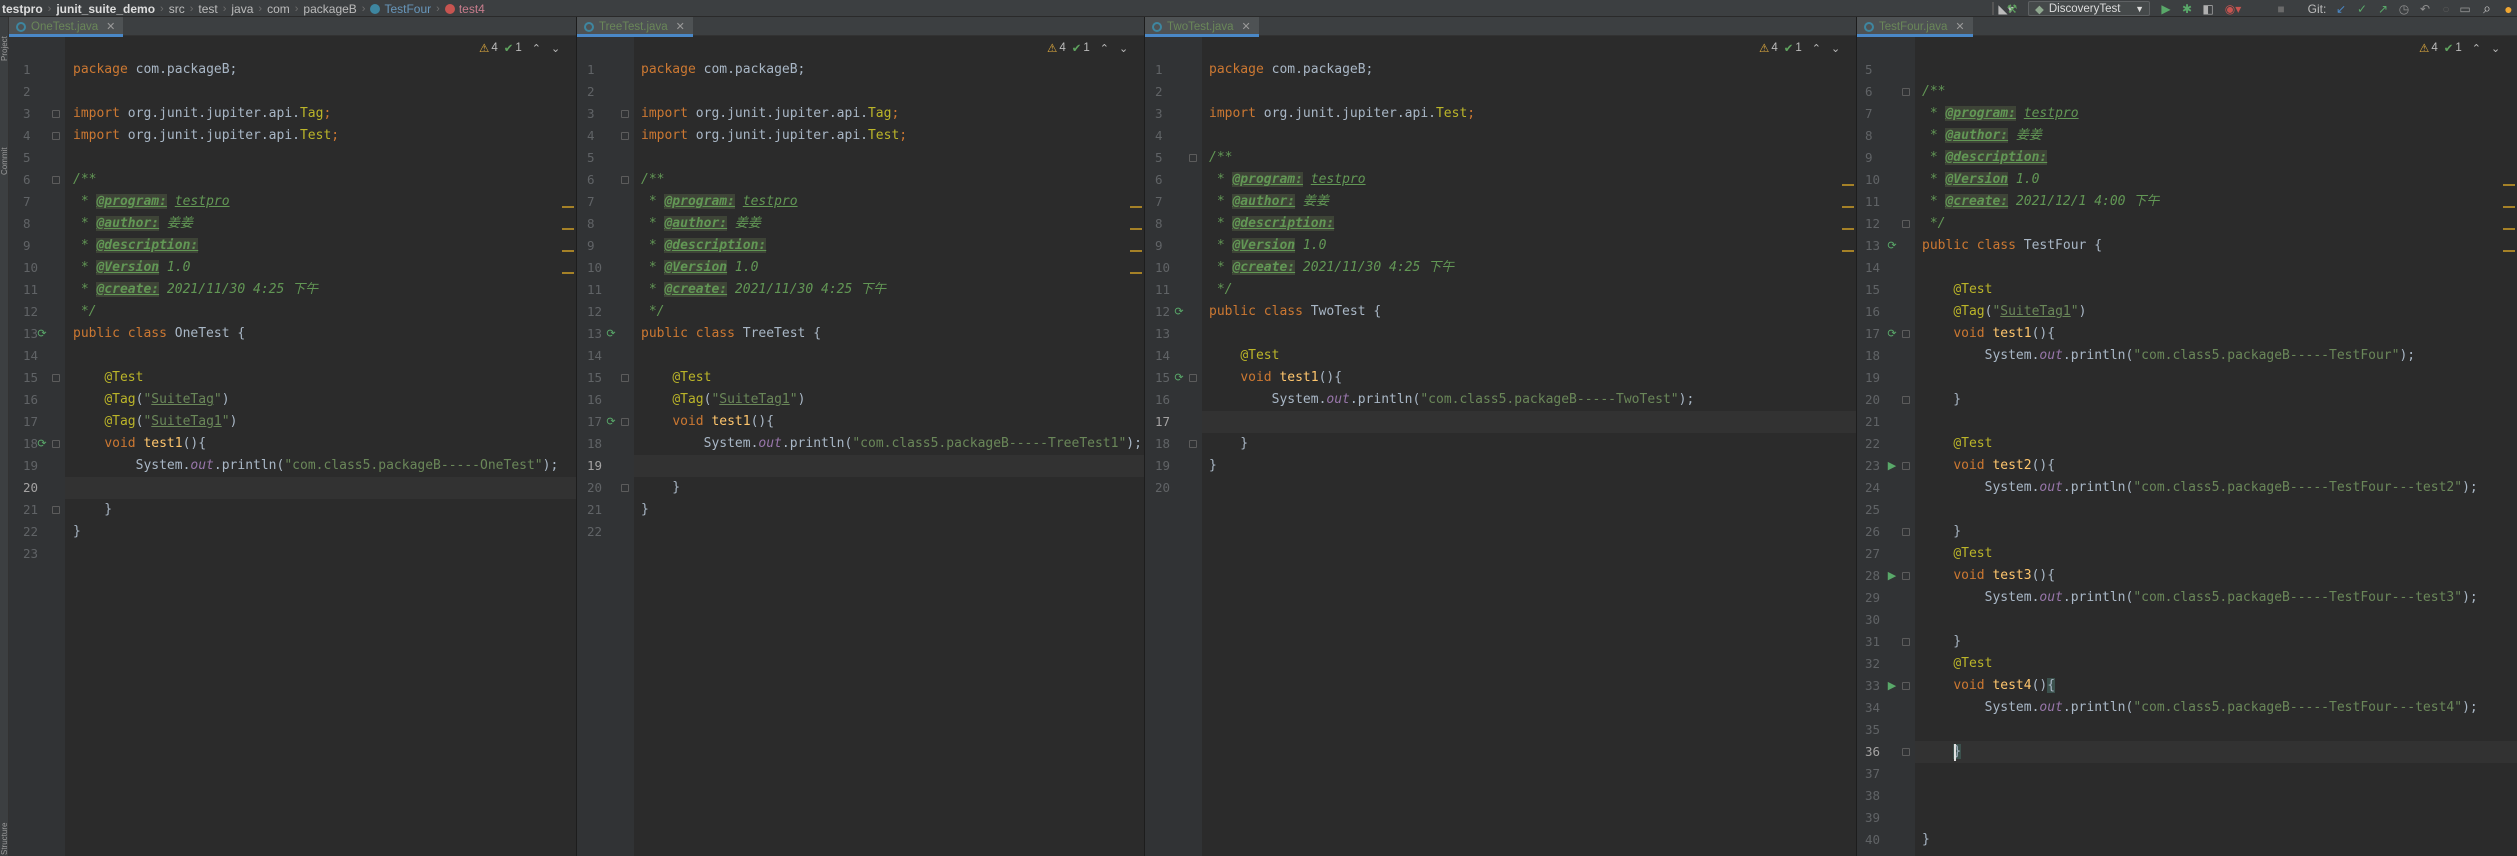  What do you see at coordinates (635, 27) in the screenshot?
I see `editor-tab: TreeTest.java ✕` at bounding box center [635, 27].